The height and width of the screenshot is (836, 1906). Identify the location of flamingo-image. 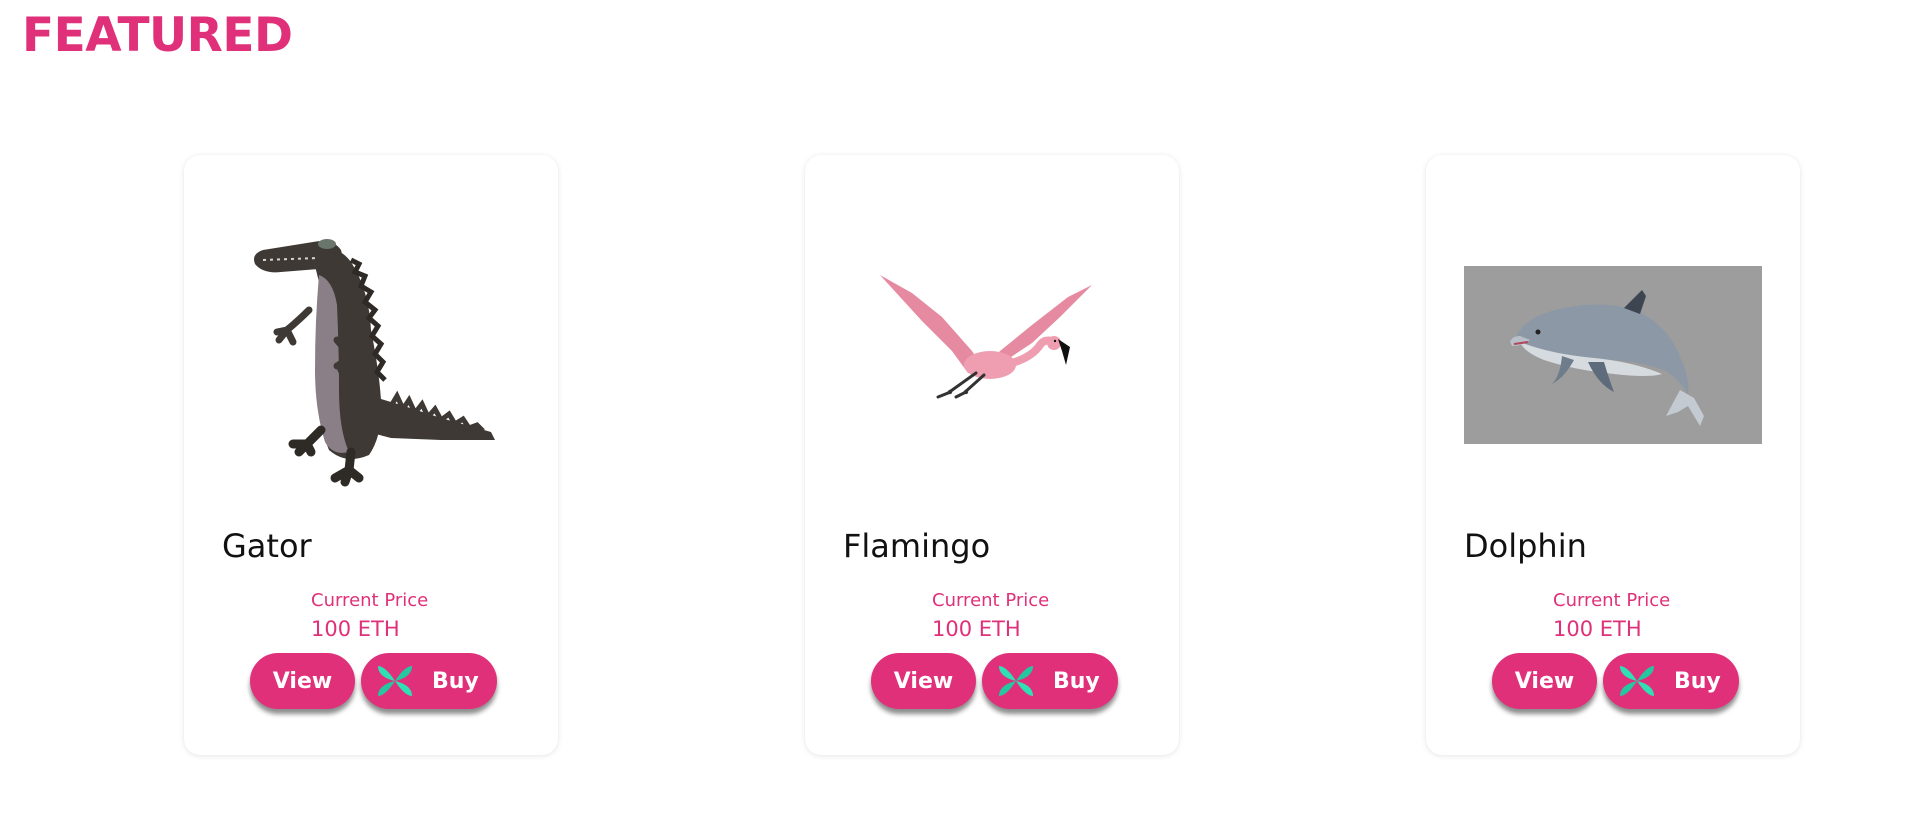
(992, 355).